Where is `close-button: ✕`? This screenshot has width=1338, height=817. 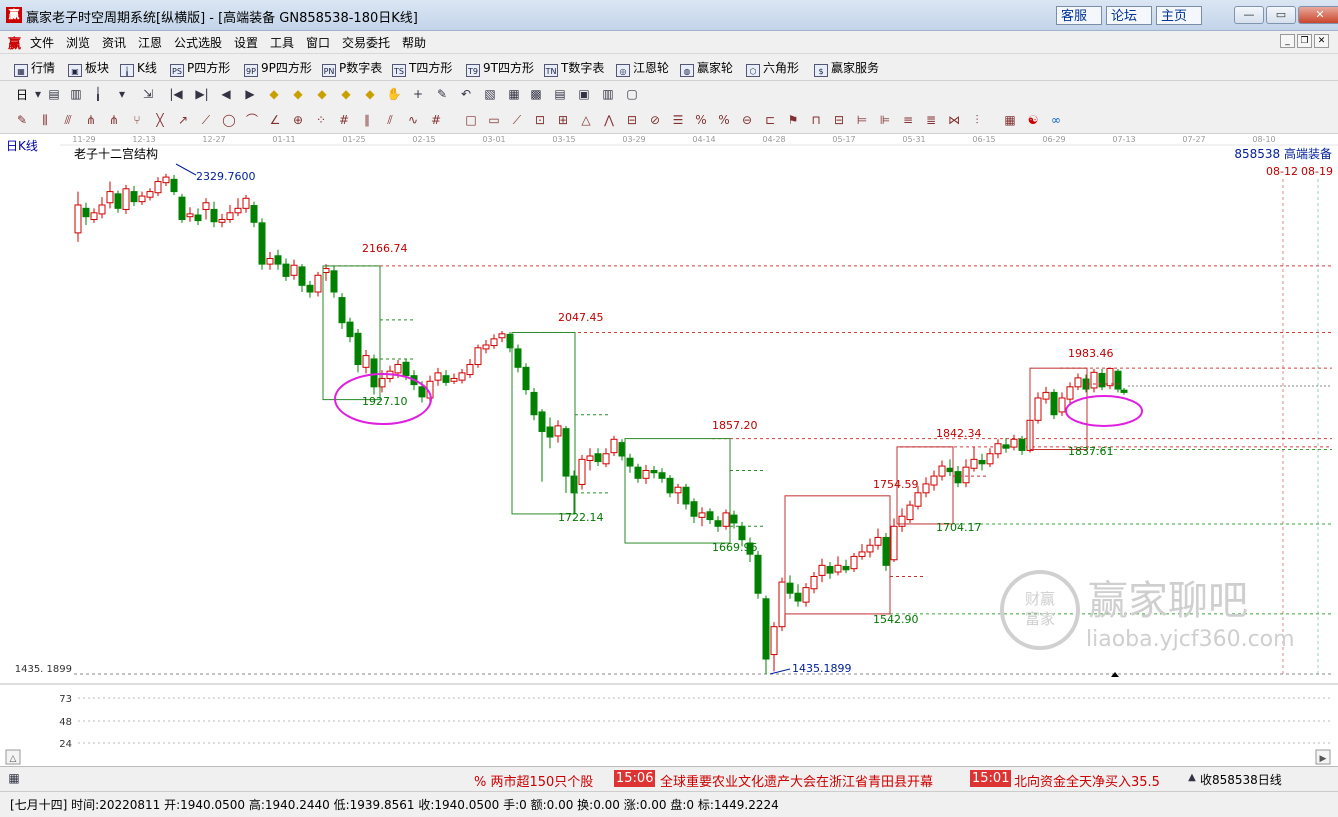
close-button: ✕ is located at coordinates (1318, 15).